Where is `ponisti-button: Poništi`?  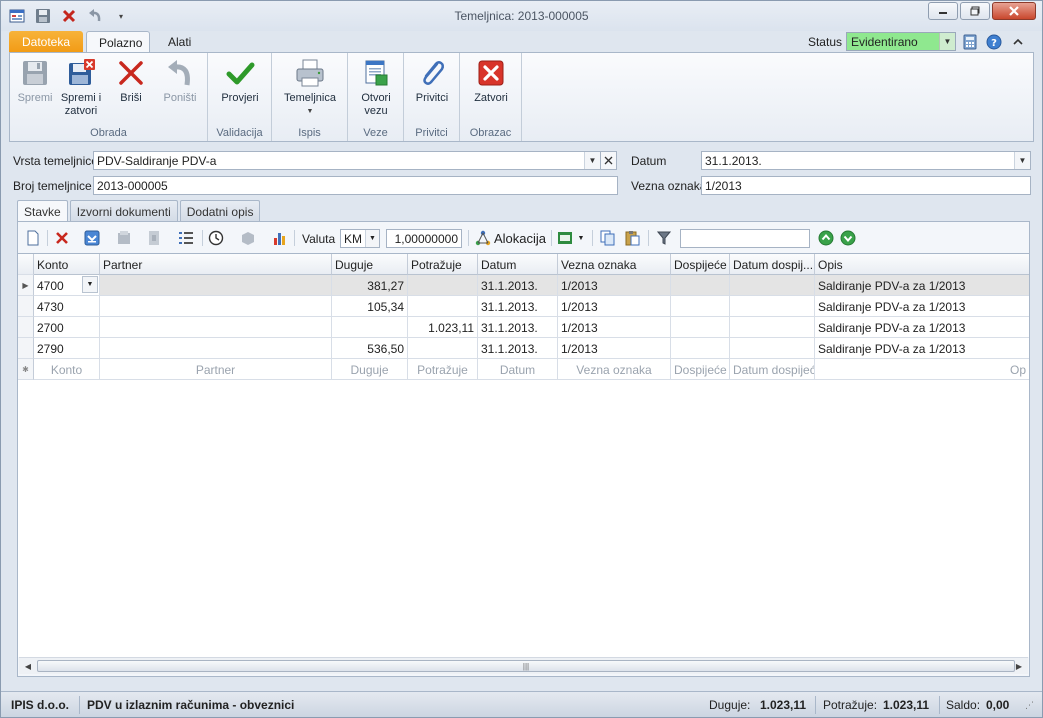 ponisti-button: Poništi is located at coordinates (180, 81).